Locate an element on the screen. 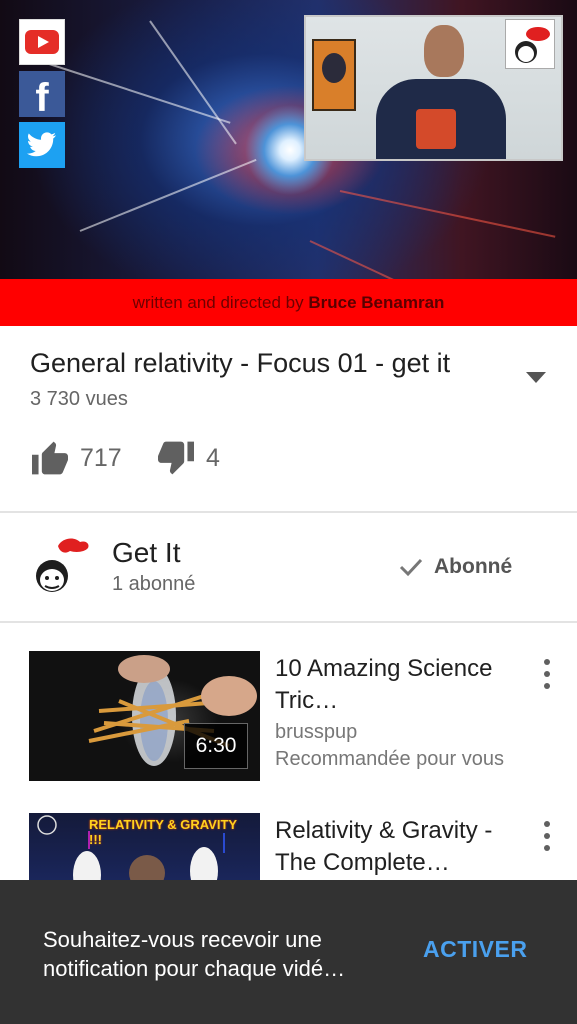 The width and height of the screenshot is (577, 1024). like-count: 717 is located at coordinates (101, 457).